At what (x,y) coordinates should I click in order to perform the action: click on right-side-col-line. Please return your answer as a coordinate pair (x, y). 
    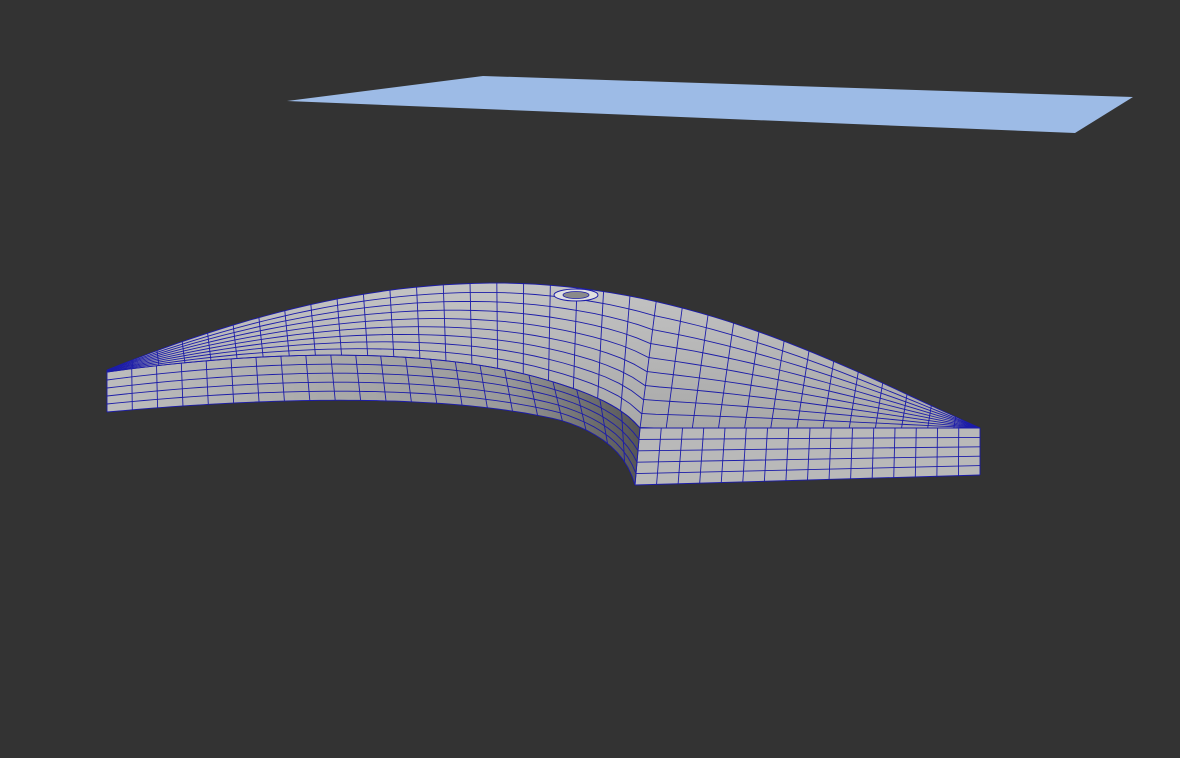
    Looking at the image, I should click on (937, 452).